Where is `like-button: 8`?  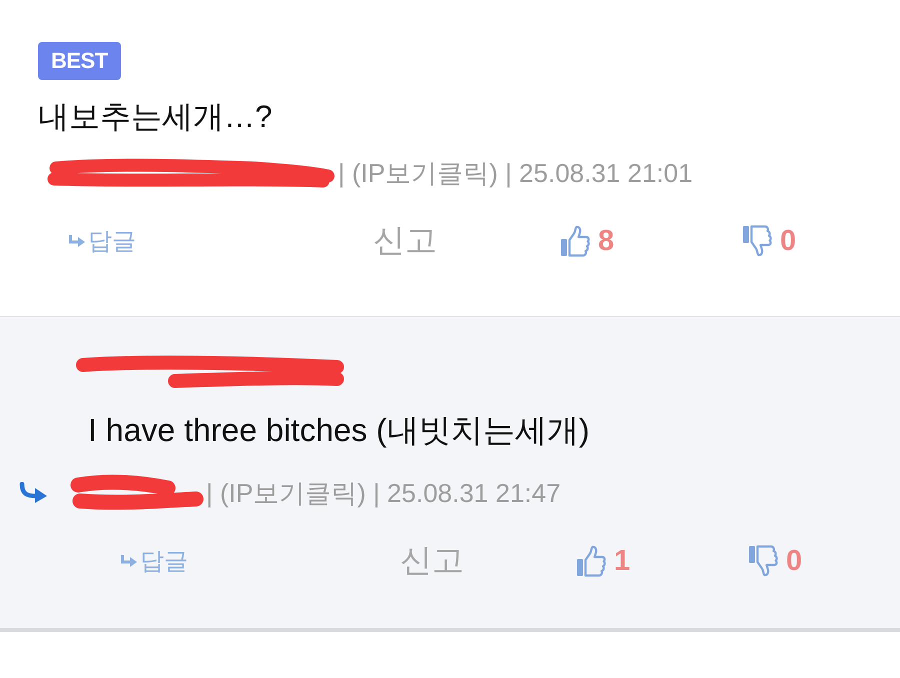 like-button: 8 is located at coordinates (587, 241).